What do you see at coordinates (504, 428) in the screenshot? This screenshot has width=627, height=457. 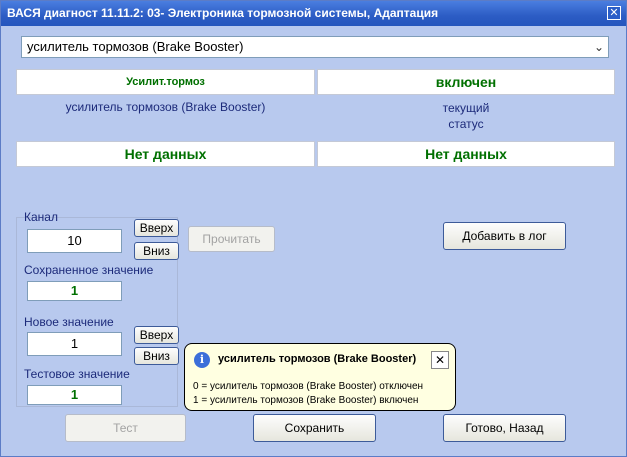 I see `done-back-button: Готово, Назад` at bounding box center [504, 428].